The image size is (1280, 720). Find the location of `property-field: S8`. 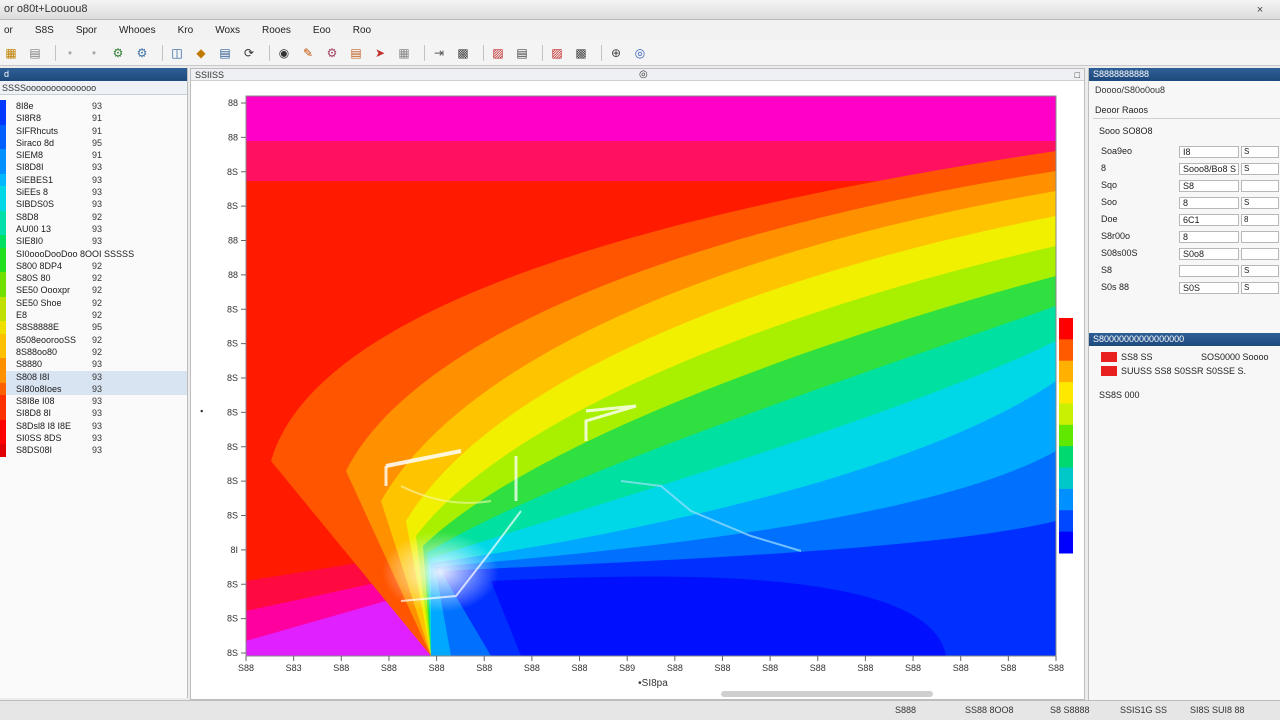

property-field: S8 is located at coordinates (1209, 186).